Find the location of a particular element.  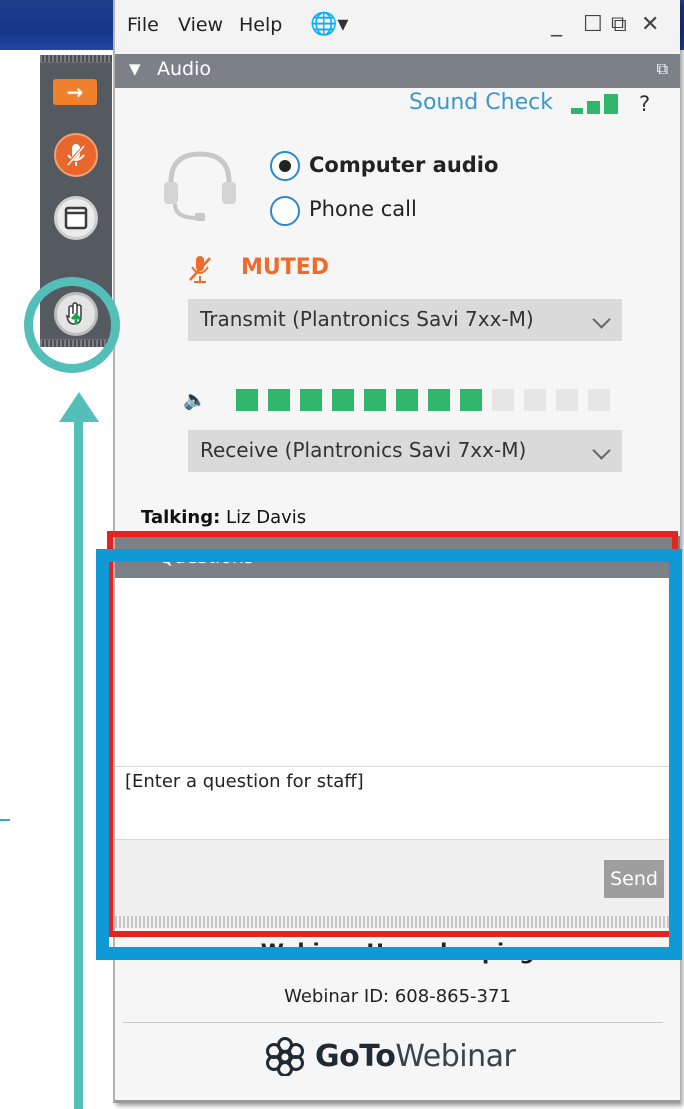

menu-view: View is located at coordinates (200, 25).